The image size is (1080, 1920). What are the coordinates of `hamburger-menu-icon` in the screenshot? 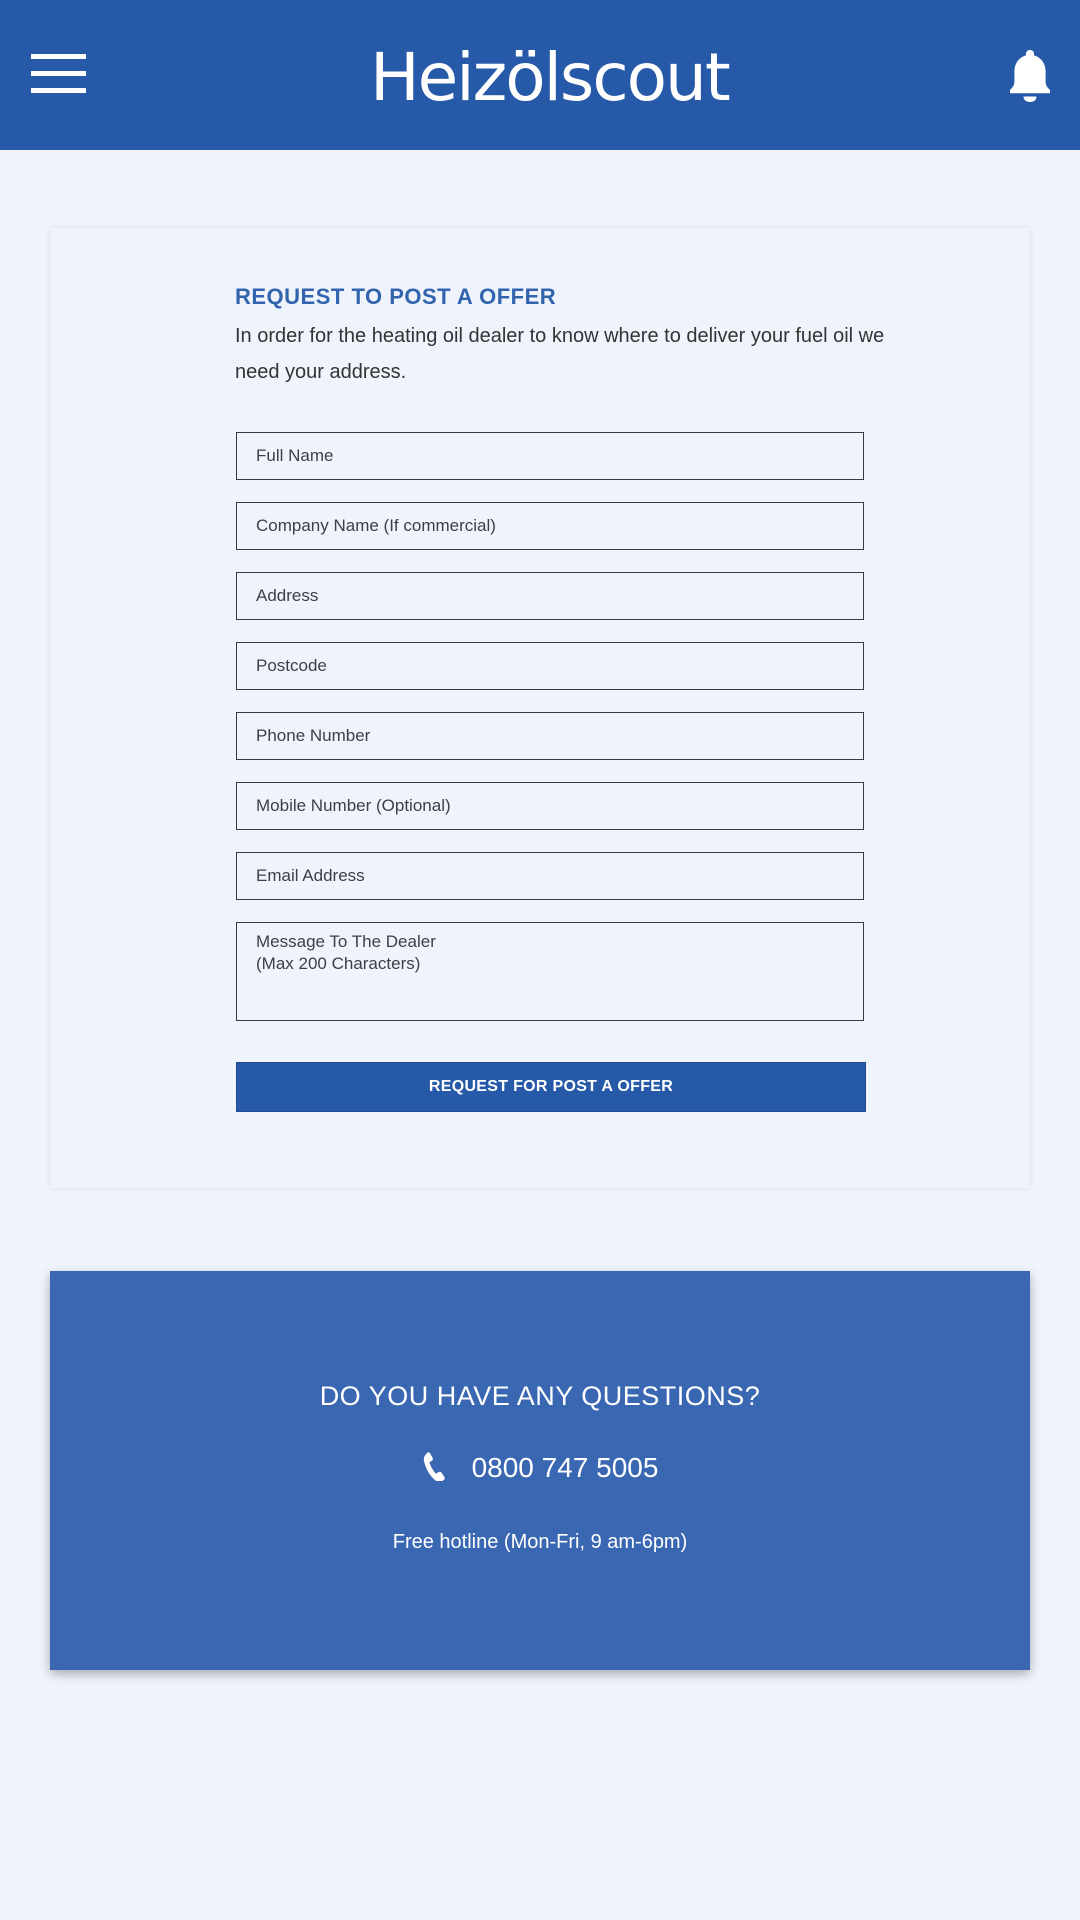 It's located at (58, 74).